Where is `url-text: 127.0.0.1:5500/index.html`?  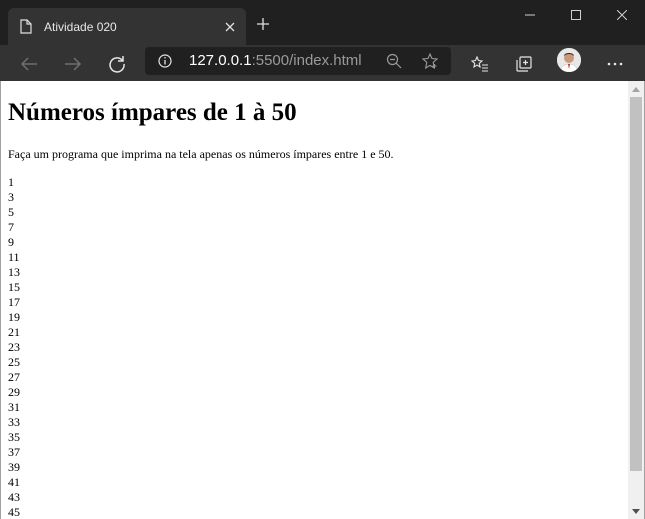
url-text: 127.0.0.1:5500/index.html is located at coordinates (275, 60).